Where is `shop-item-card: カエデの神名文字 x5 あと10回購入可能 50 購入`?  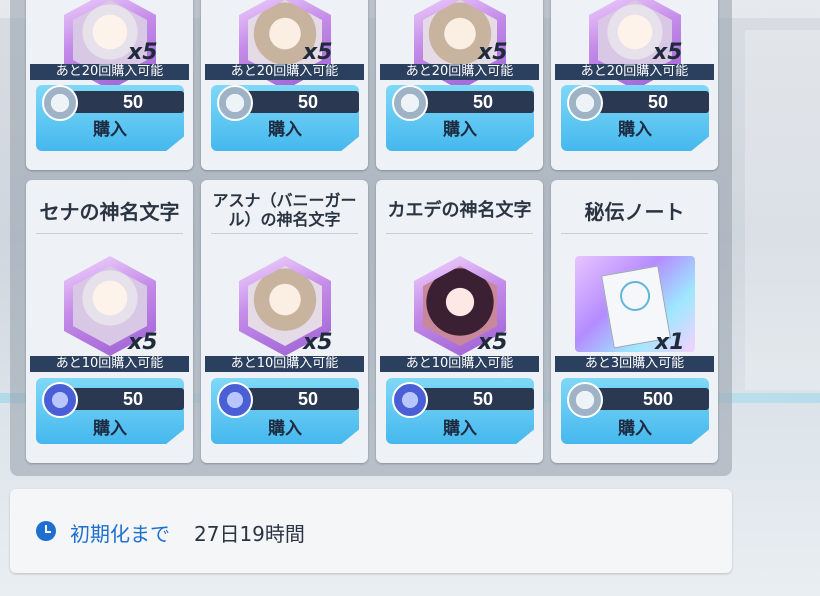
shop-item-card: カエデの神名文字 x5 あと10回購入可能 50 購入 is located at coordinates (459, 321).